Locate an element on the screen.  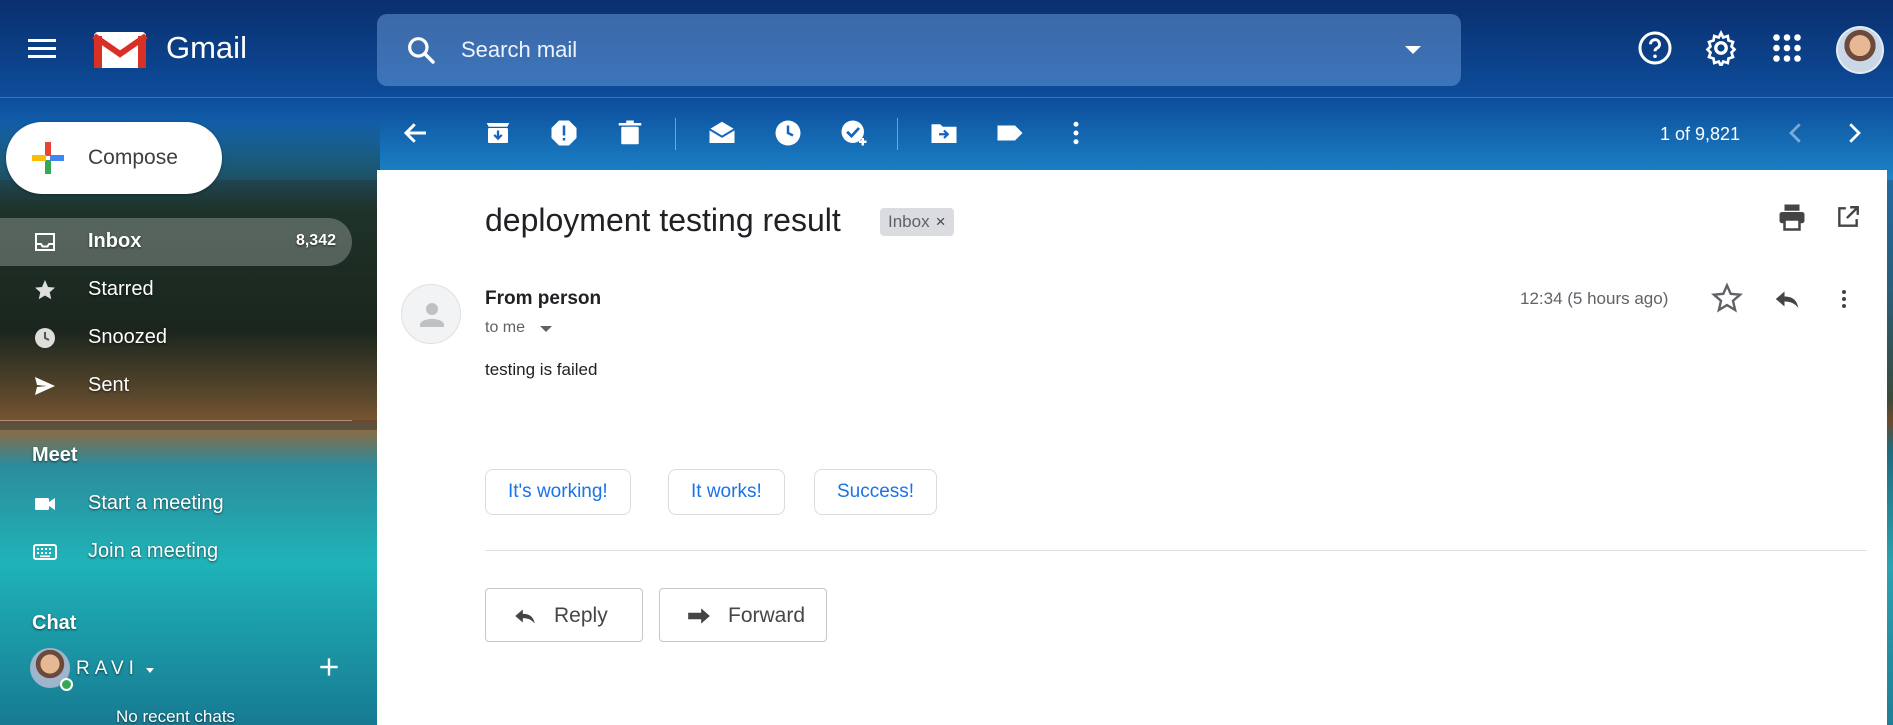
forward-button: Forward is located at coordinates (743, 615).